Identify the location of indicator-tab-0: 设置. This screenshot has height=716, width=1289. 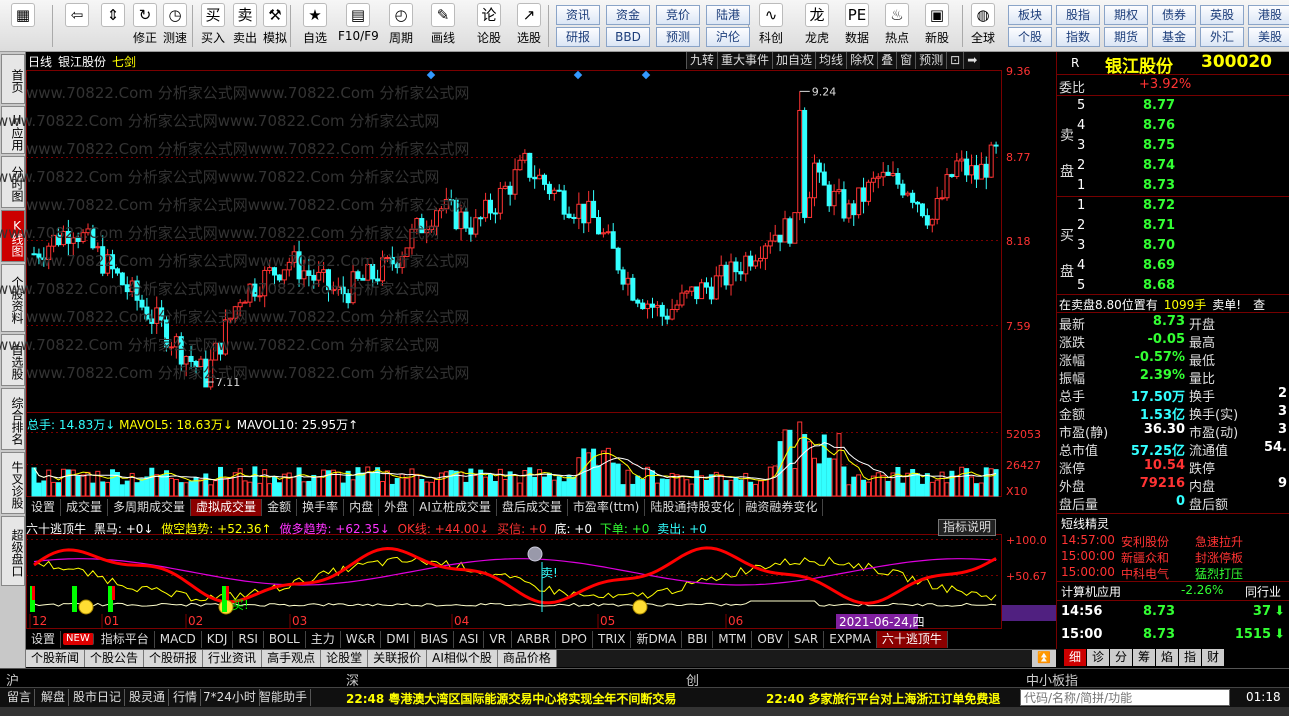
(44, 639).